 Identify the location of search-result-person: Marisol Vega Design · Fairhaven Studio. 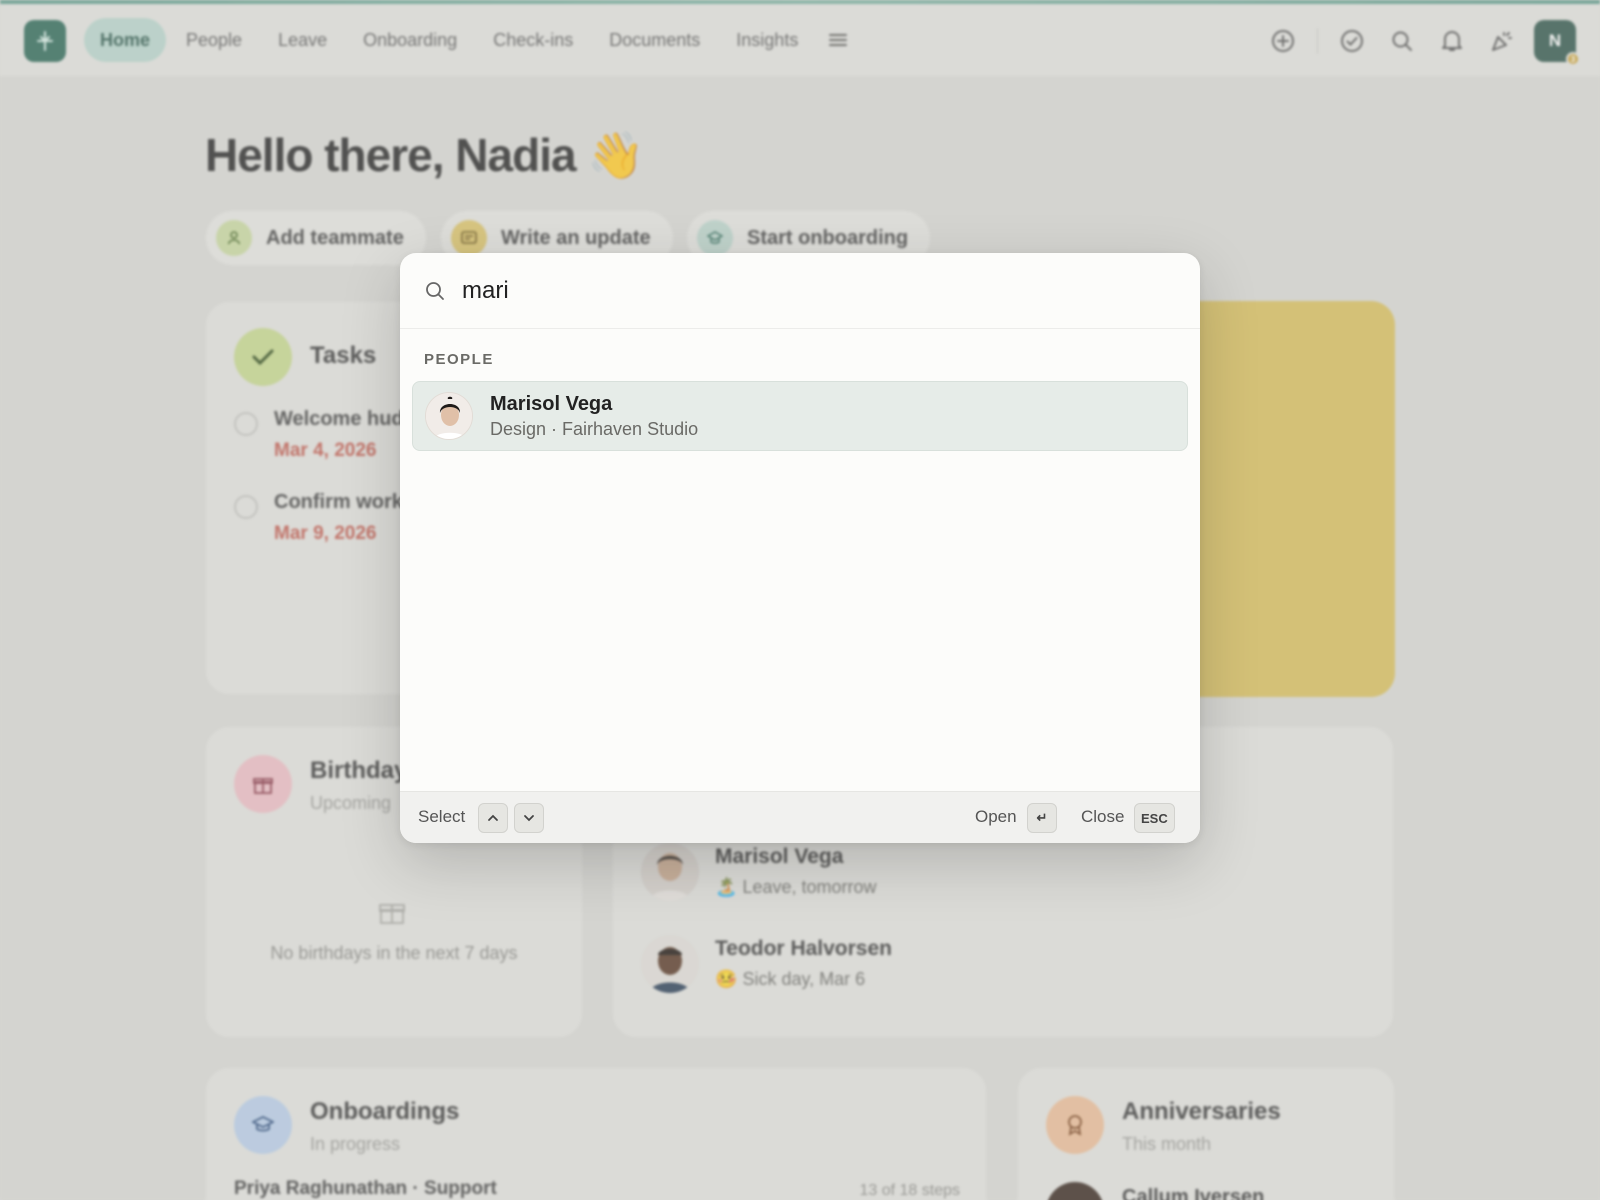
(800, 416).